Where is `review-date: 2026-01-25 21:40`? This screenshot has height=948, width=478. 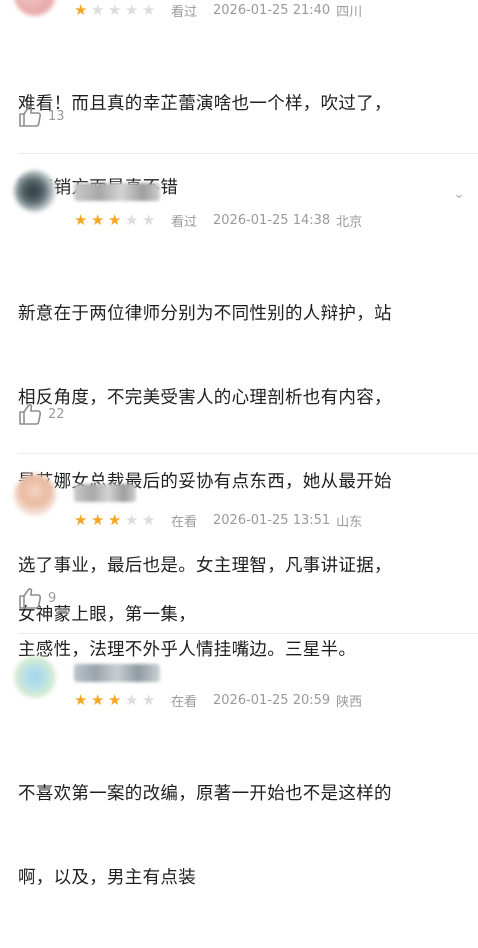
review-date: 2026-01-25 21:40 is located at coordinates (272, 10).